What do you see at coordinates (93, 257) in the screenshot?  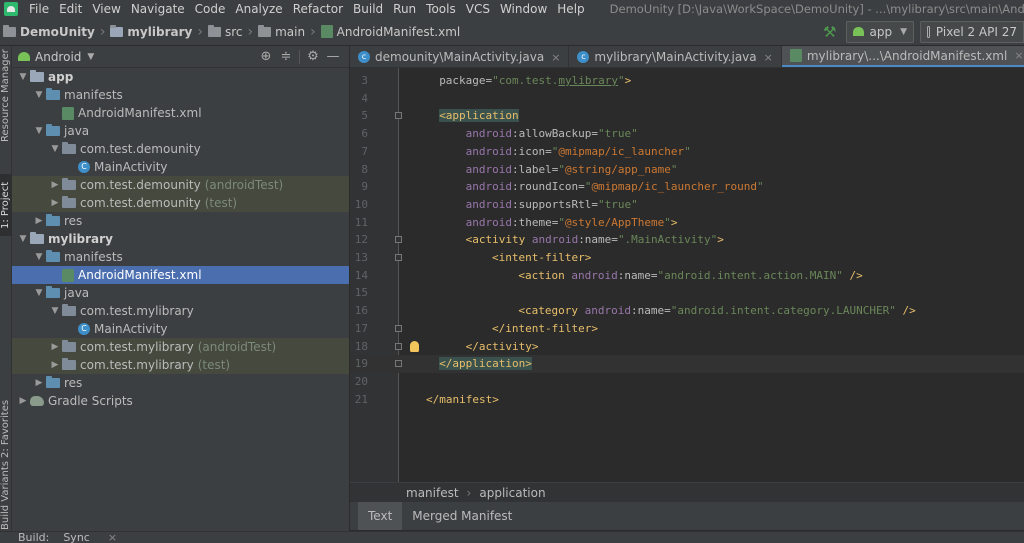 I see `tree-item-label: manifests` at bounding box center [93, 257].